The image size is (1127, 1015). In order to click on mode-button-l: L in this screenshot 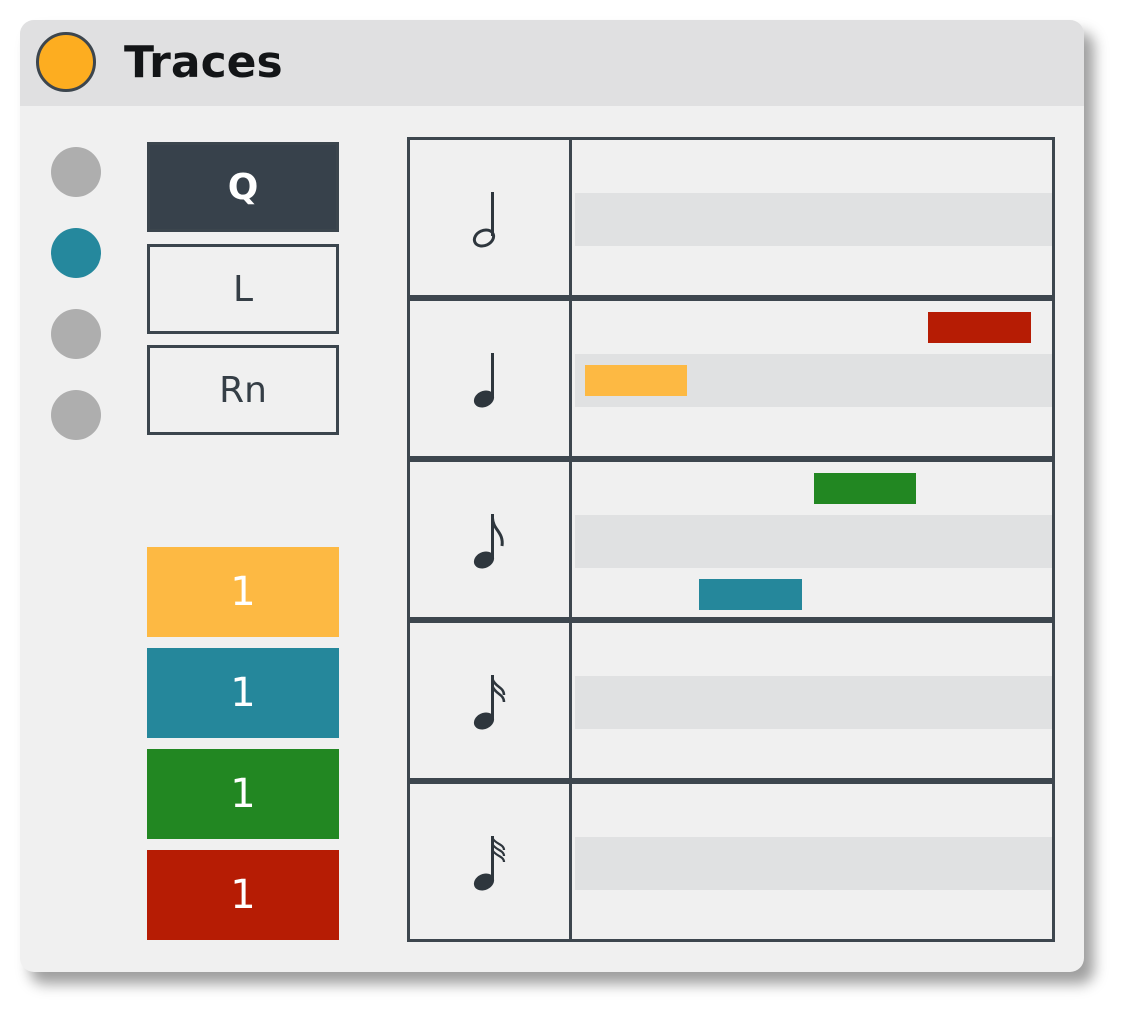, I will do `click(243, 289)`.